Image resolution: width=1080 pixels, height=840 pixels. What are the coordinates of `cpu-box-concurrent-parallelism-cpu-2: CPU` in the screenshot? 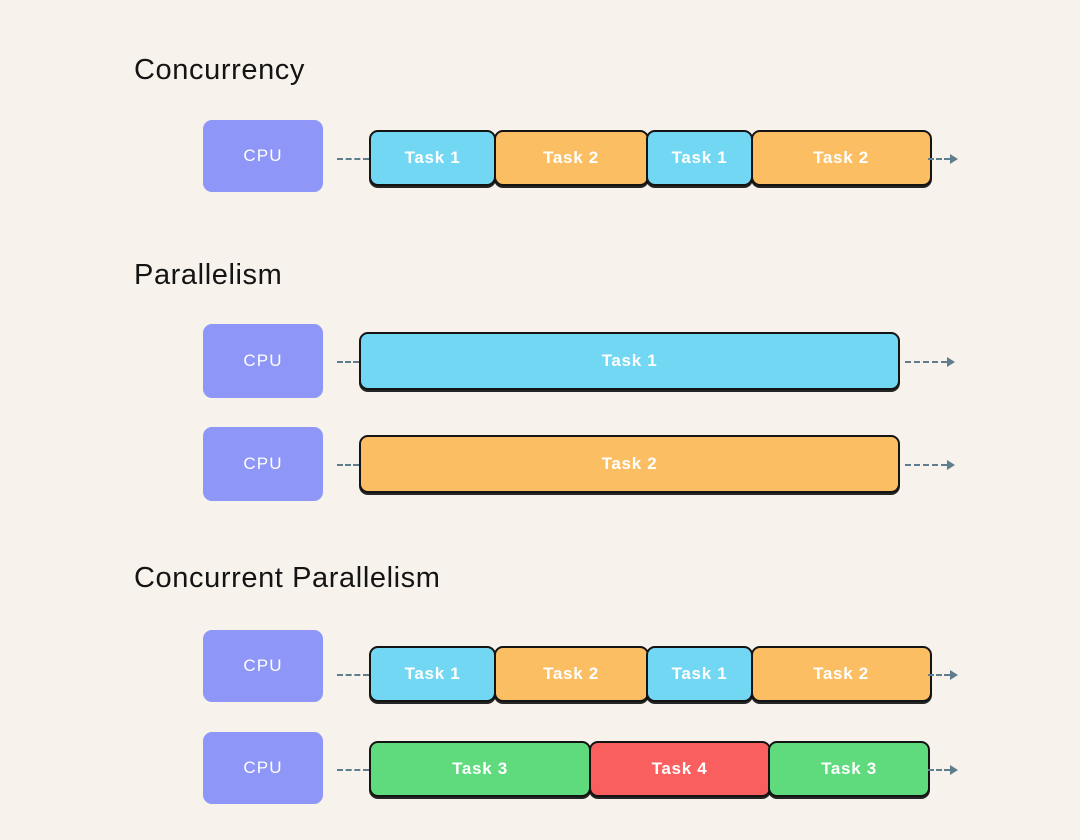 It's located at (263, 768).